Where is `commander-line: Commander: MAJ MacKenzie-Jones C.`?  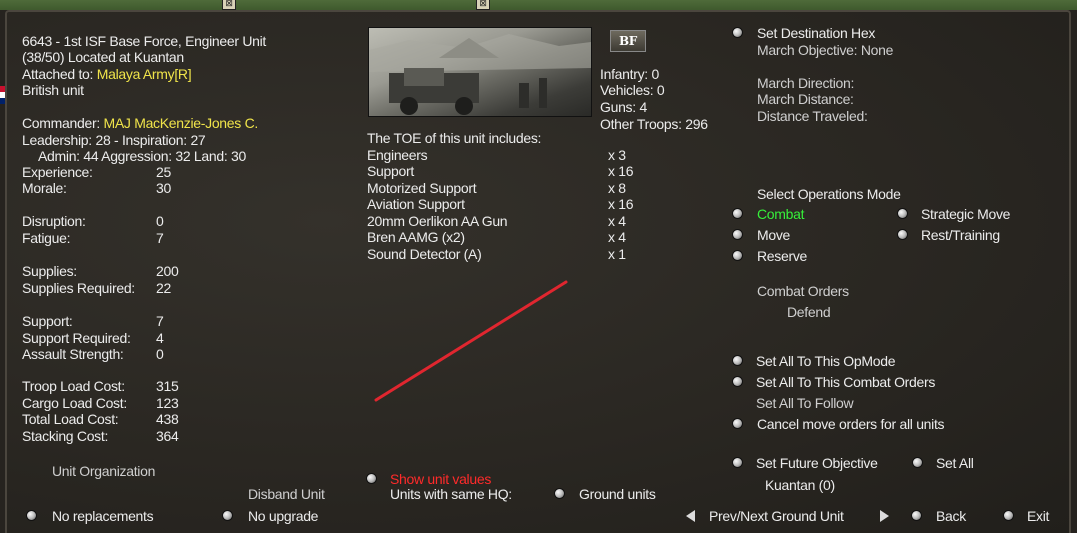
commander-line: Commander: MAJ MacKenzie-Jones C. is located at coordinates (140, 123).